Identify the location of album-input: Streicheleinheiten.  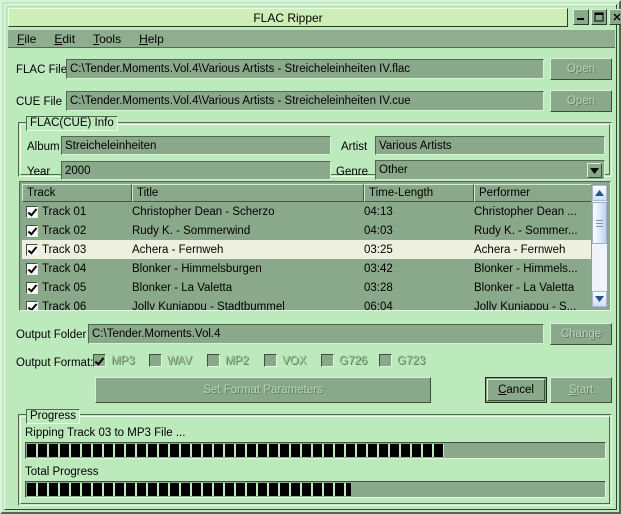
(196, 145).